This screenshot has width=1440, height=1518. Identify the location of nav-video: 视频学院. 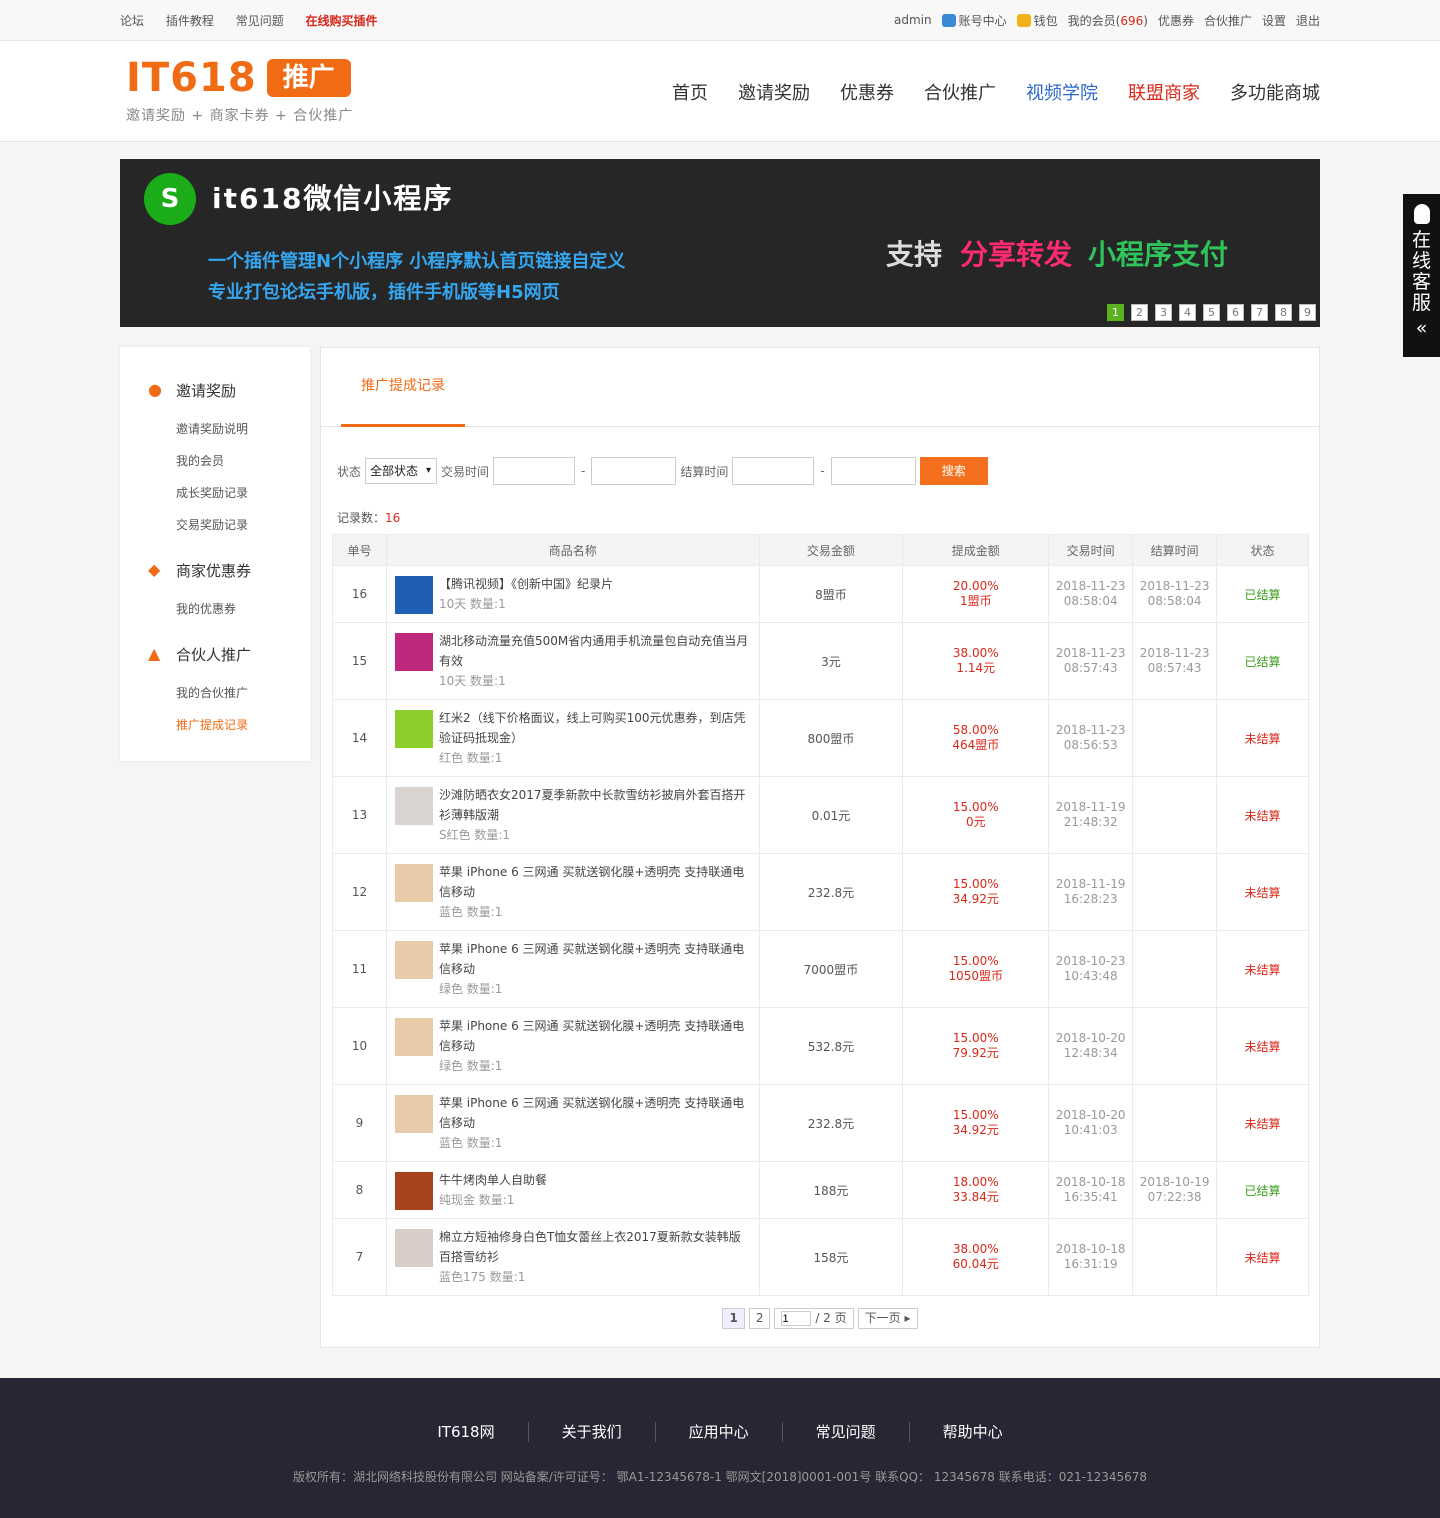
(1062, 92).